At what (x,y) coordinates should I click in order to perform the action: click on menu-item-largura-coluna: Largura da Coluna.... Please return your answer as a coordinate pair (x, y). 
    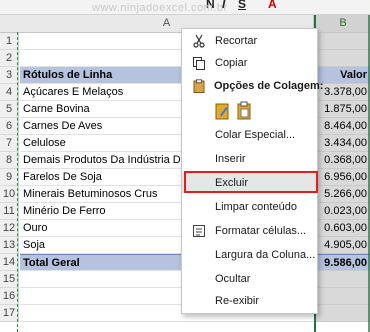
    Looking at the image, I should click on (249, 255).